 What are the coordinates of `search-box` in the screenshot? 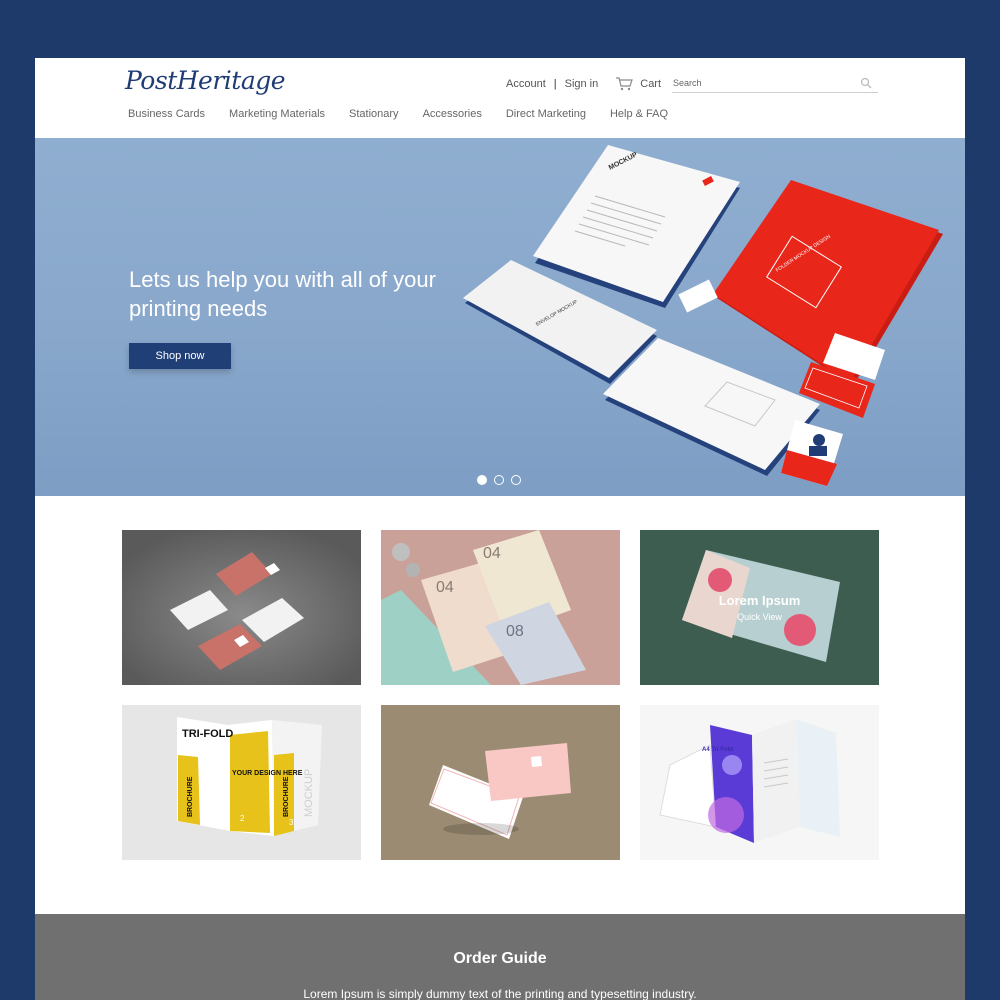 It's located at (775, 83).